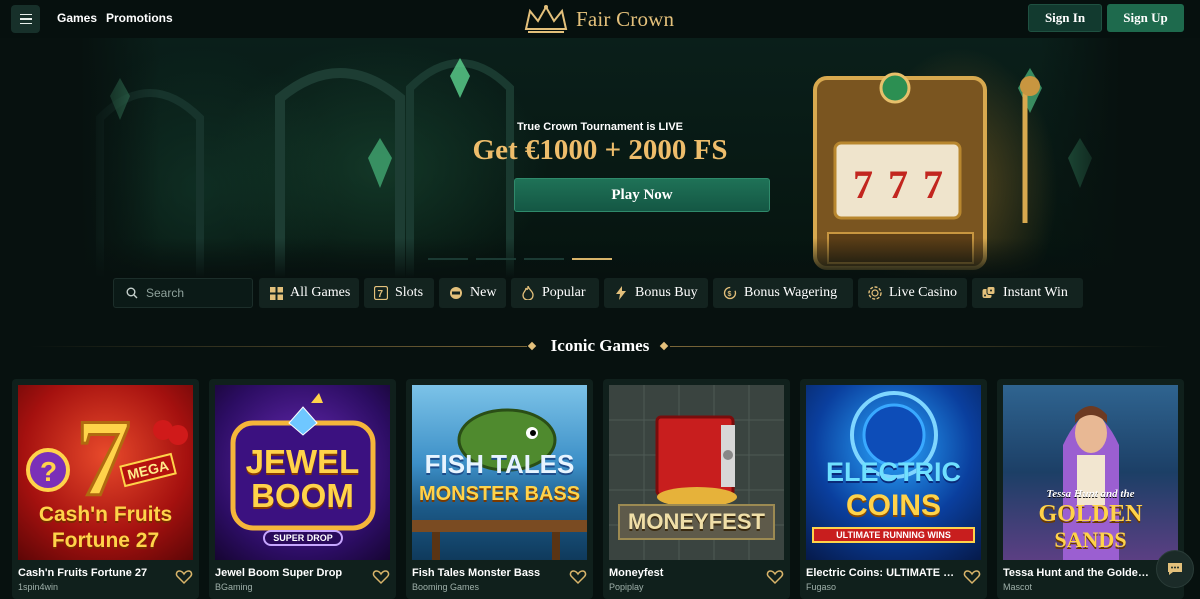 The width and height of the screenshot is (1200, 599). I want to click on game-thumbnail: 7 ? MEGA Cash'n Fruits Fortune 27, so click(105, 472).